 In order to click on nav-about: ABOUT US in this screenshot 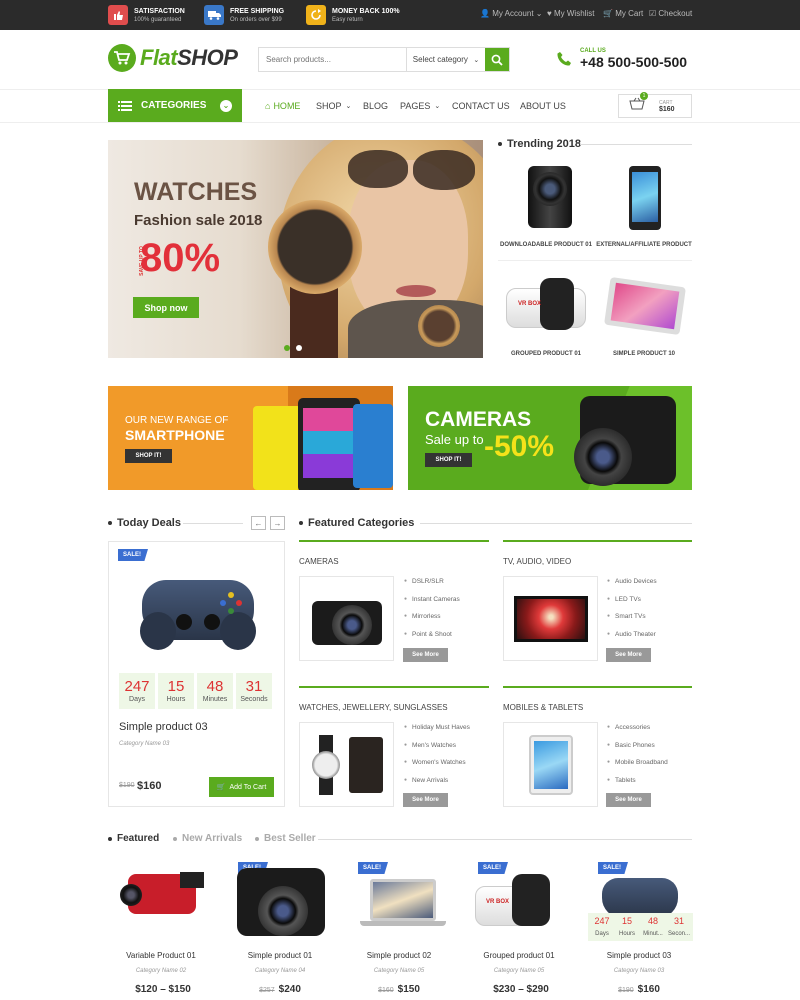, I will do `click(543, 106)`.